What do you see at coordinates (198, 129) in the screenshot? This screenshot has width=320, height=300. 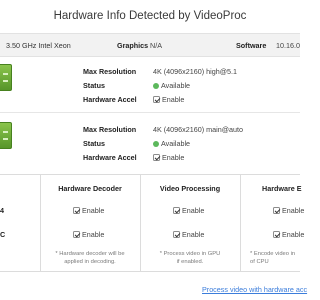 I see `max-resolution-value: 4K (4096x2160) main@auto` at bounding box center [198, 129].